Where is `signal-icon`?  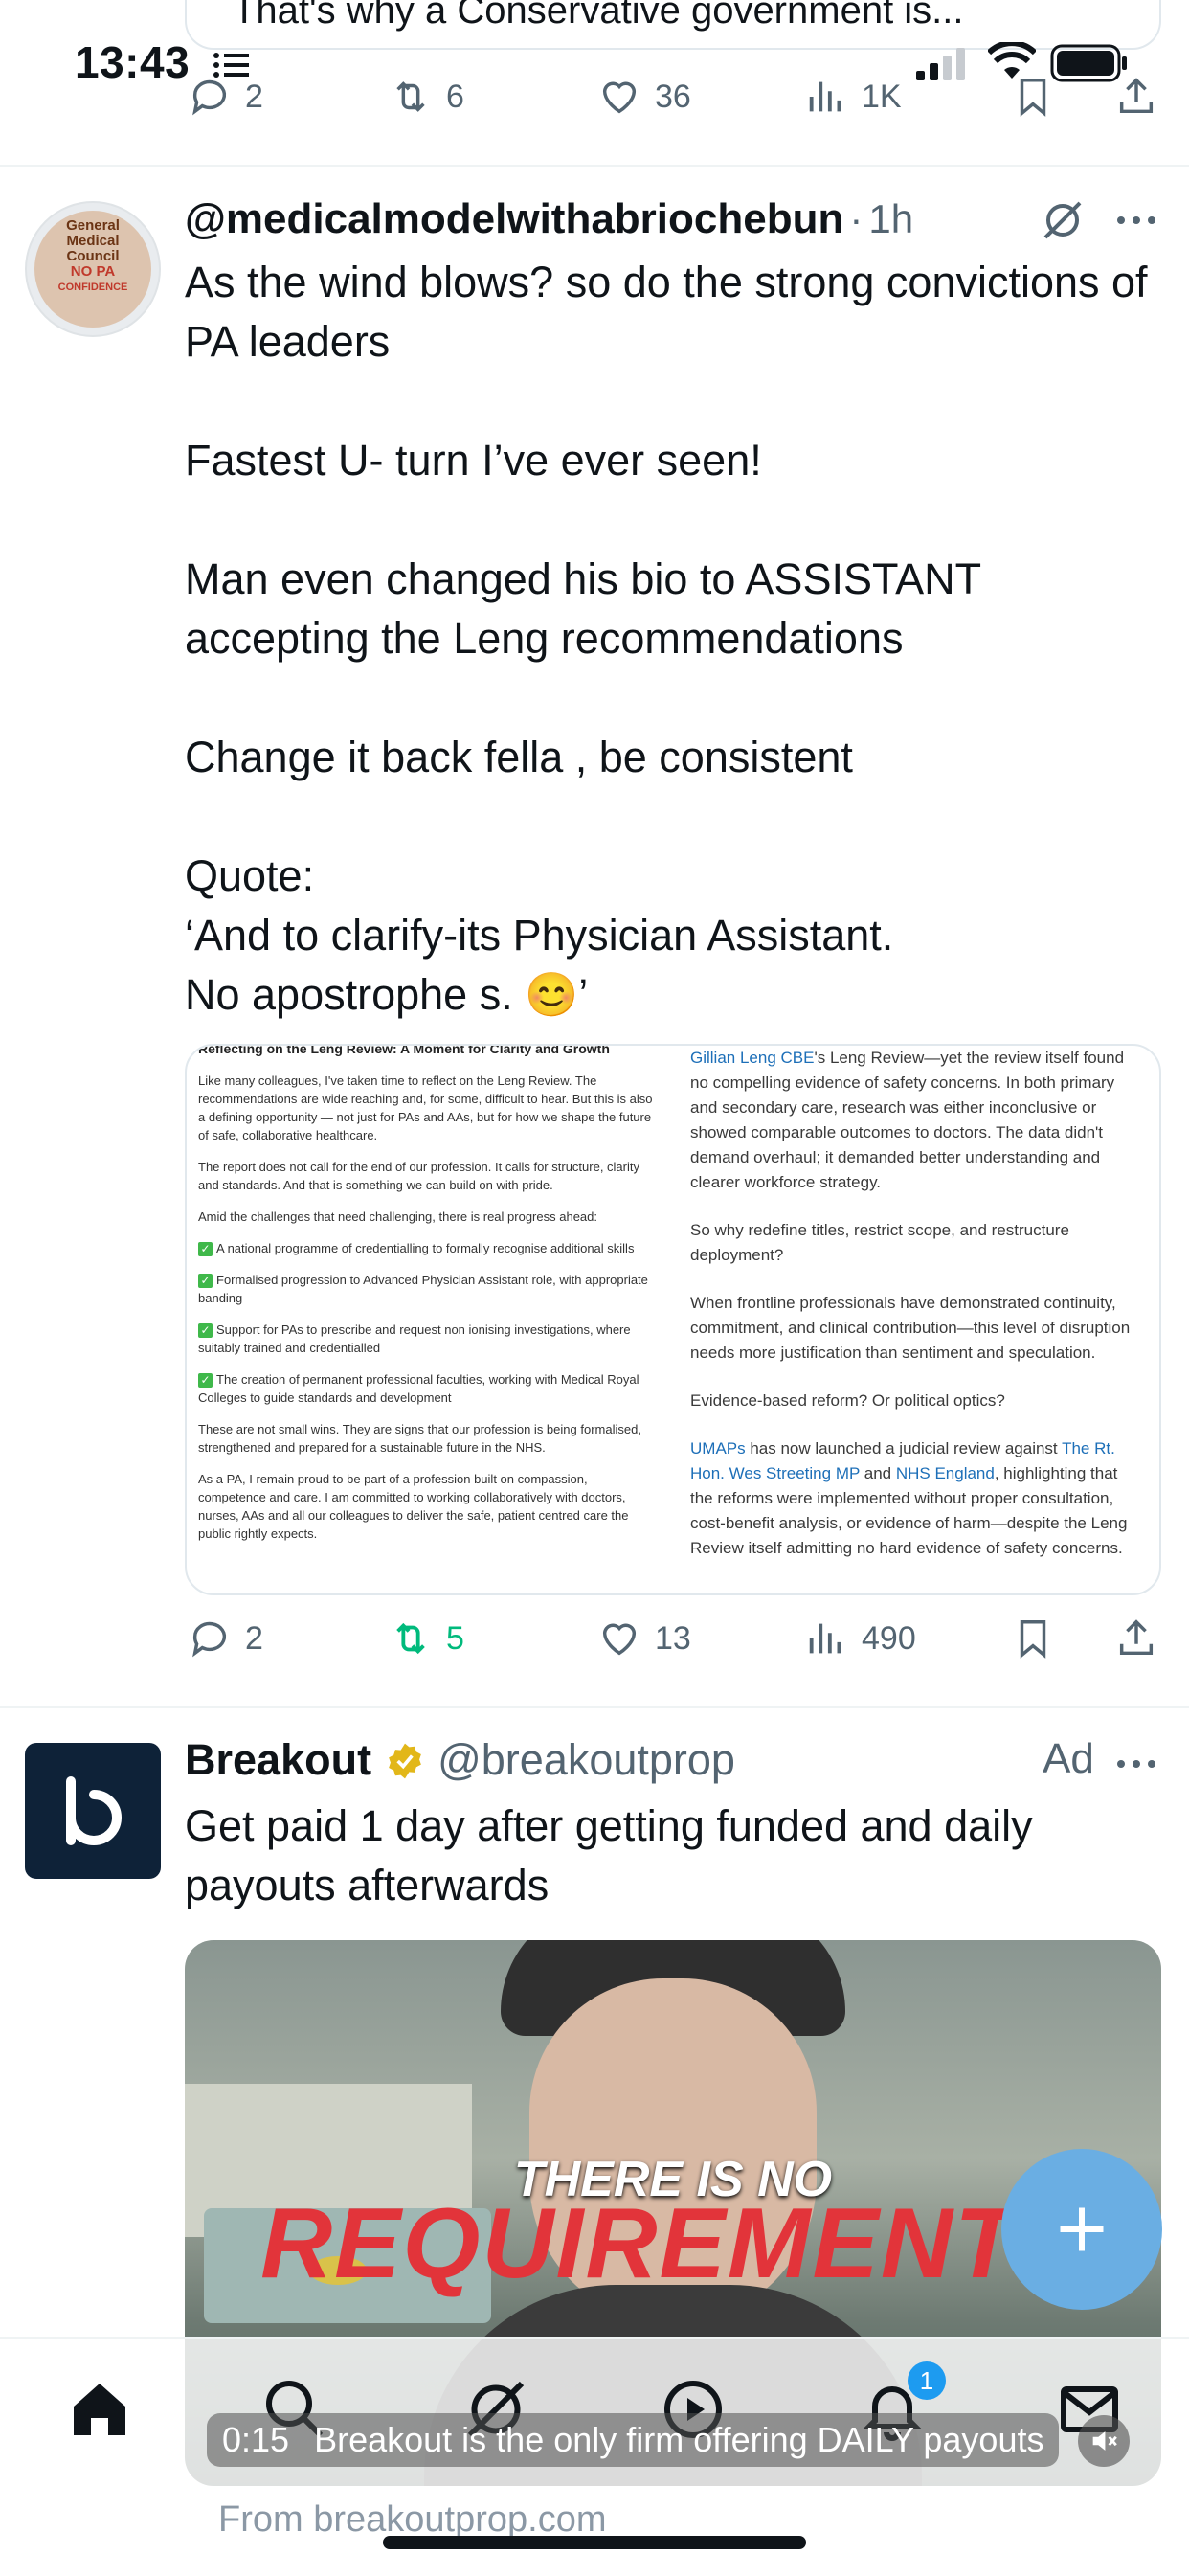 signal-icon is located at coordinates (940, 64).